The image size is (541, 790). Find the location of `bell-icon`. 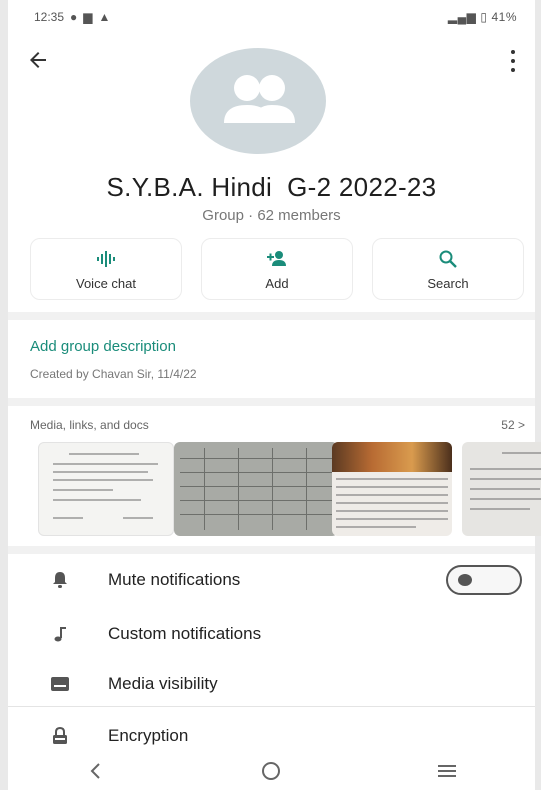

bell-icon is located at coordinates (60, 580).